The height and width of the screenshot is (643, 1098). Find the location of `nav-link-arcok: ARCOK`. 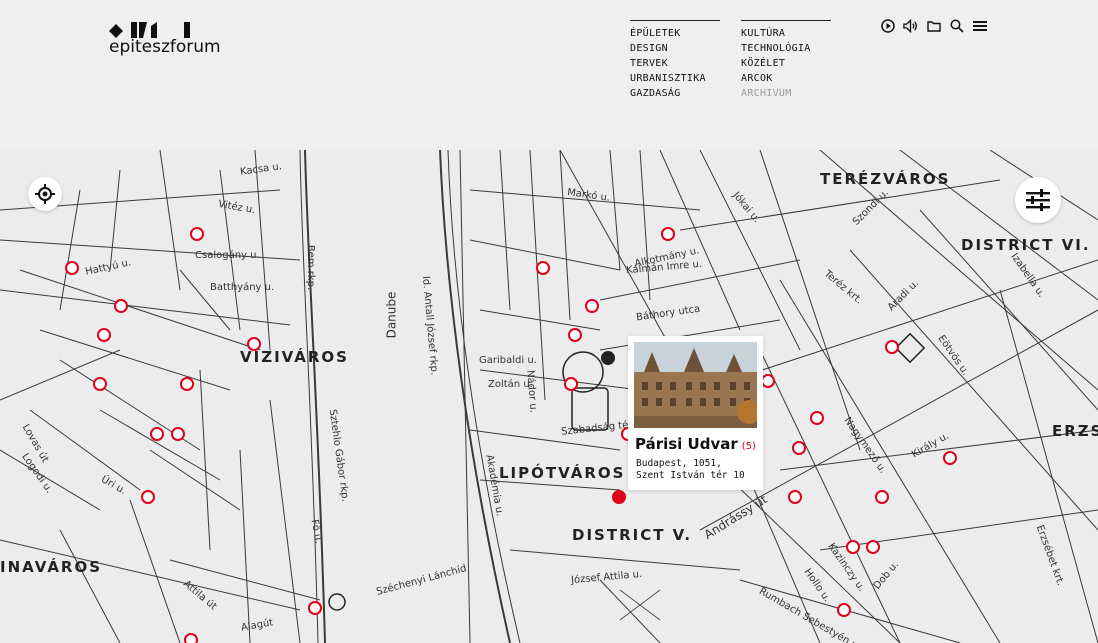

nav-link-arcok: ARCOK is located at coordinates (786, 78).